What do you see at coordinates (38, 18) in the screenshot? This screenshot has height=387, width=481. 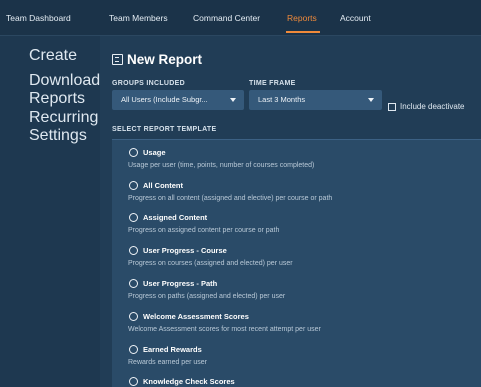 I see `tab-team-dashboard: Team Dashboard` at bounding box center [38, 18].